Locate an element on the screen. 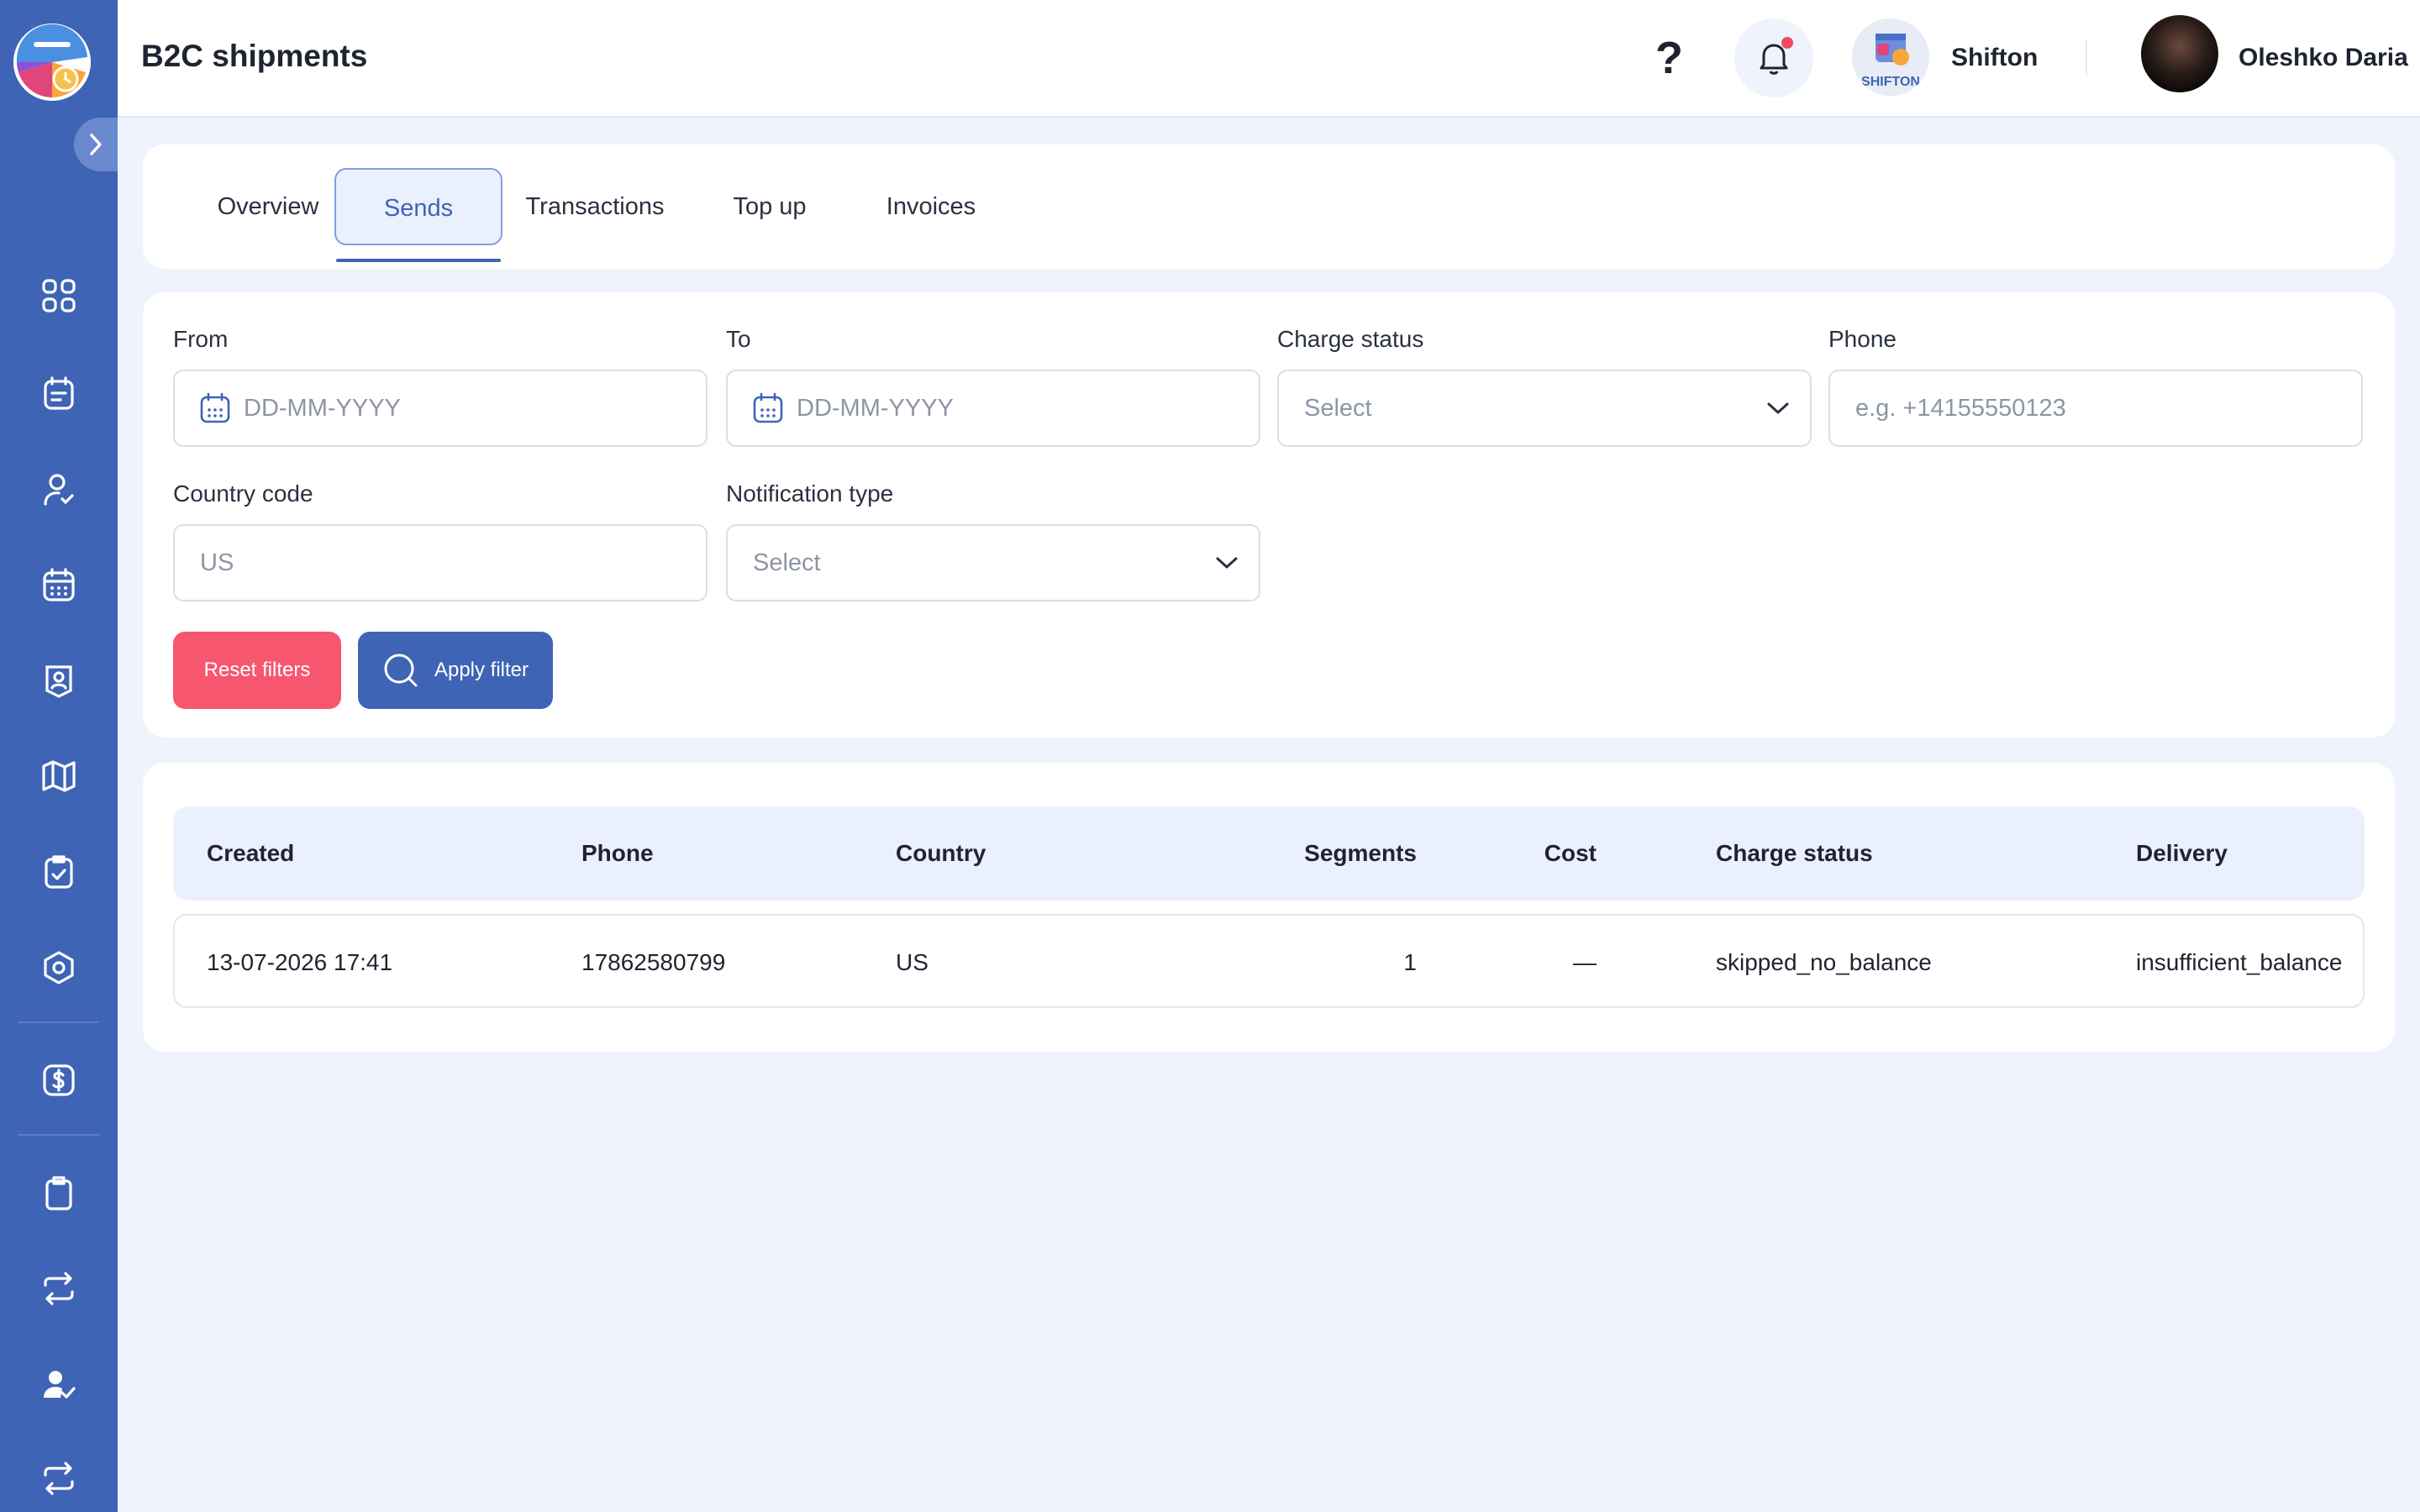 Image resolution: width=2420 pixels, height=1512 pixels. cell-country: US is located at coordinates (912, 962).